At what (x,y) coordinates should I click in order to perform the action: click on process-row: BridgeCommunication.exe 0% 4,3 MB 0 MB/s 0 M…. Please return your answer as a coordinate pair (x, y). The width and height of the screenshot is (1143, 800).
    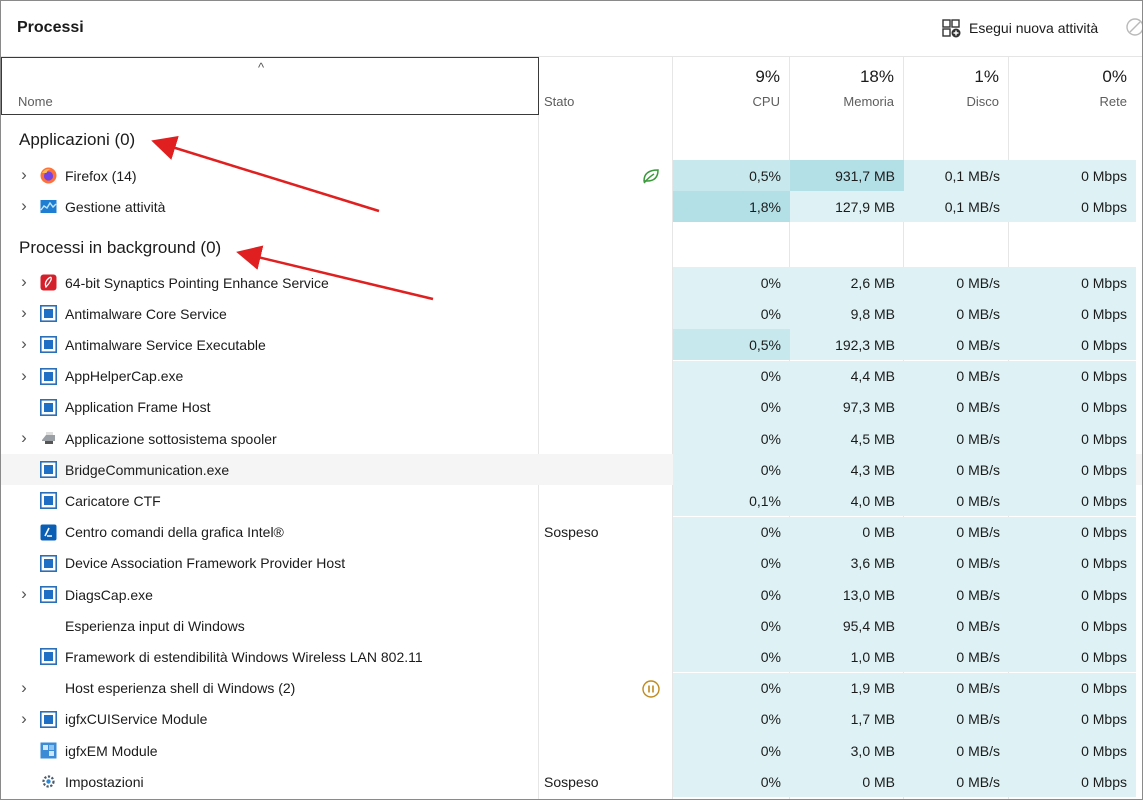
    Looking at the image, I should click on (571, 470).